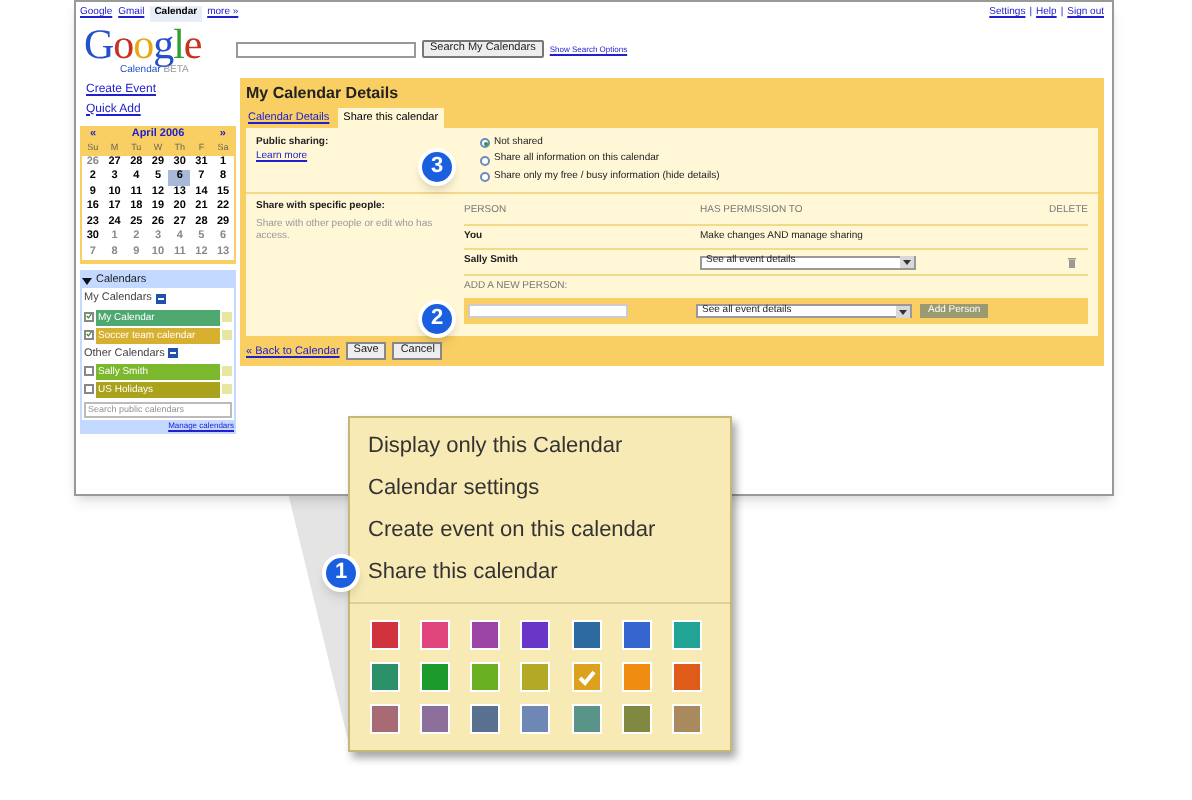  I want to click on menu-item: Create event on this calendar, so click(540, 531).